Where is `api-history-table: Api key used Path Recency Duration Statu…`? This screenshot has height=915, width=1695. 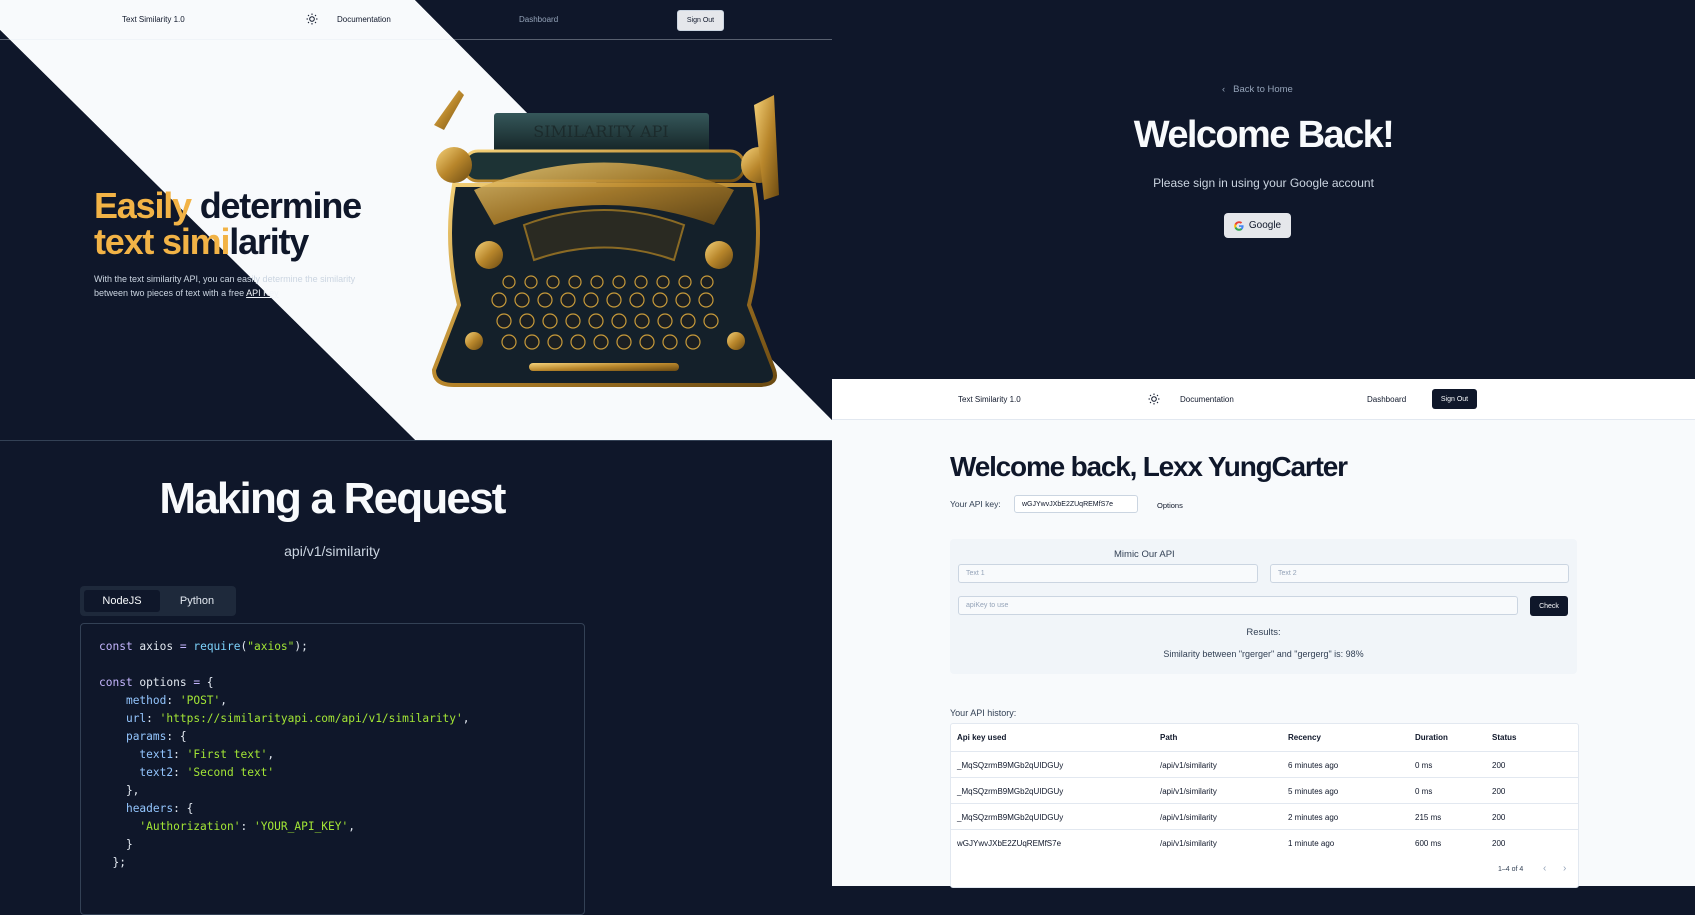 api-history-table: Api key used Path Recency Duration Statu… is located at coordinates (1264, 805).